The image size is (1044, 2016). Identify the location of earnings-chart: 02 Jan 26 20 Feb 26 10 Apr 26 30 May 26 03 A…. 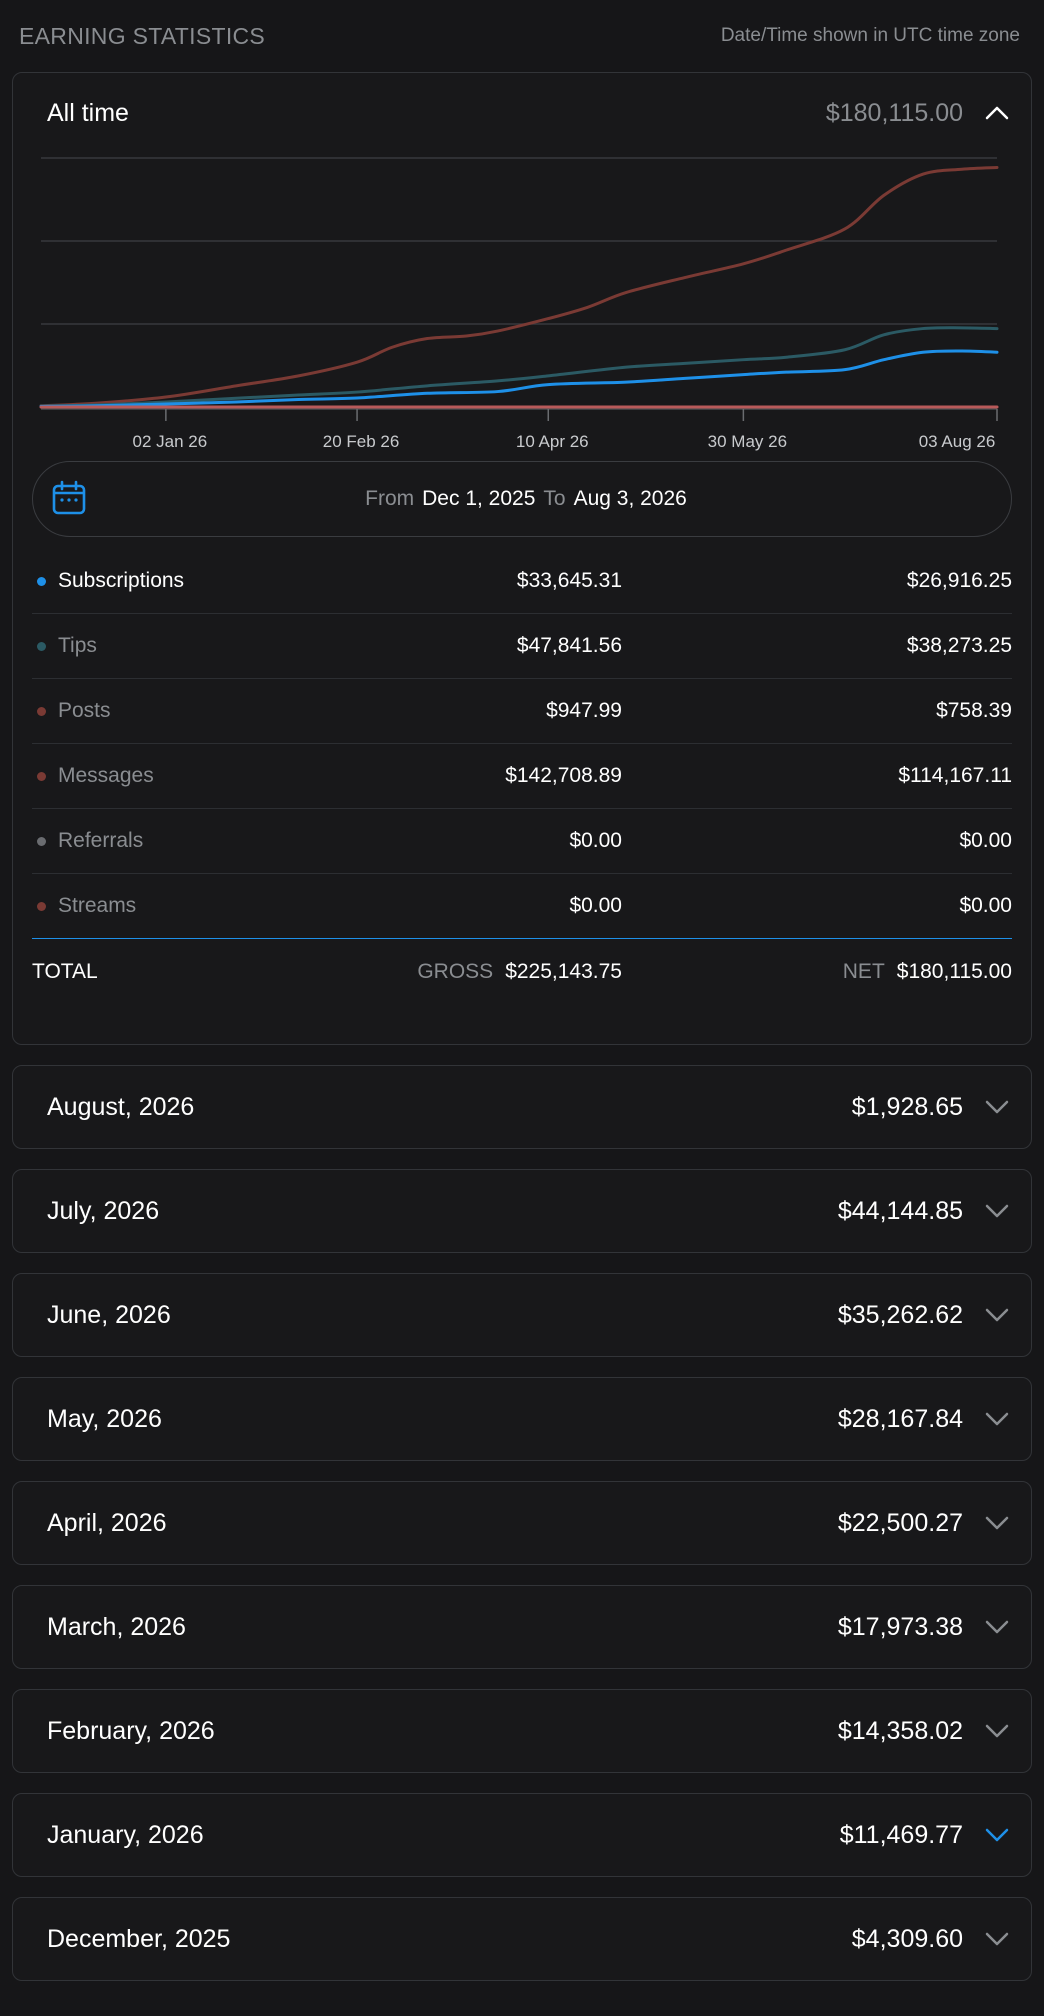
(522, 307).